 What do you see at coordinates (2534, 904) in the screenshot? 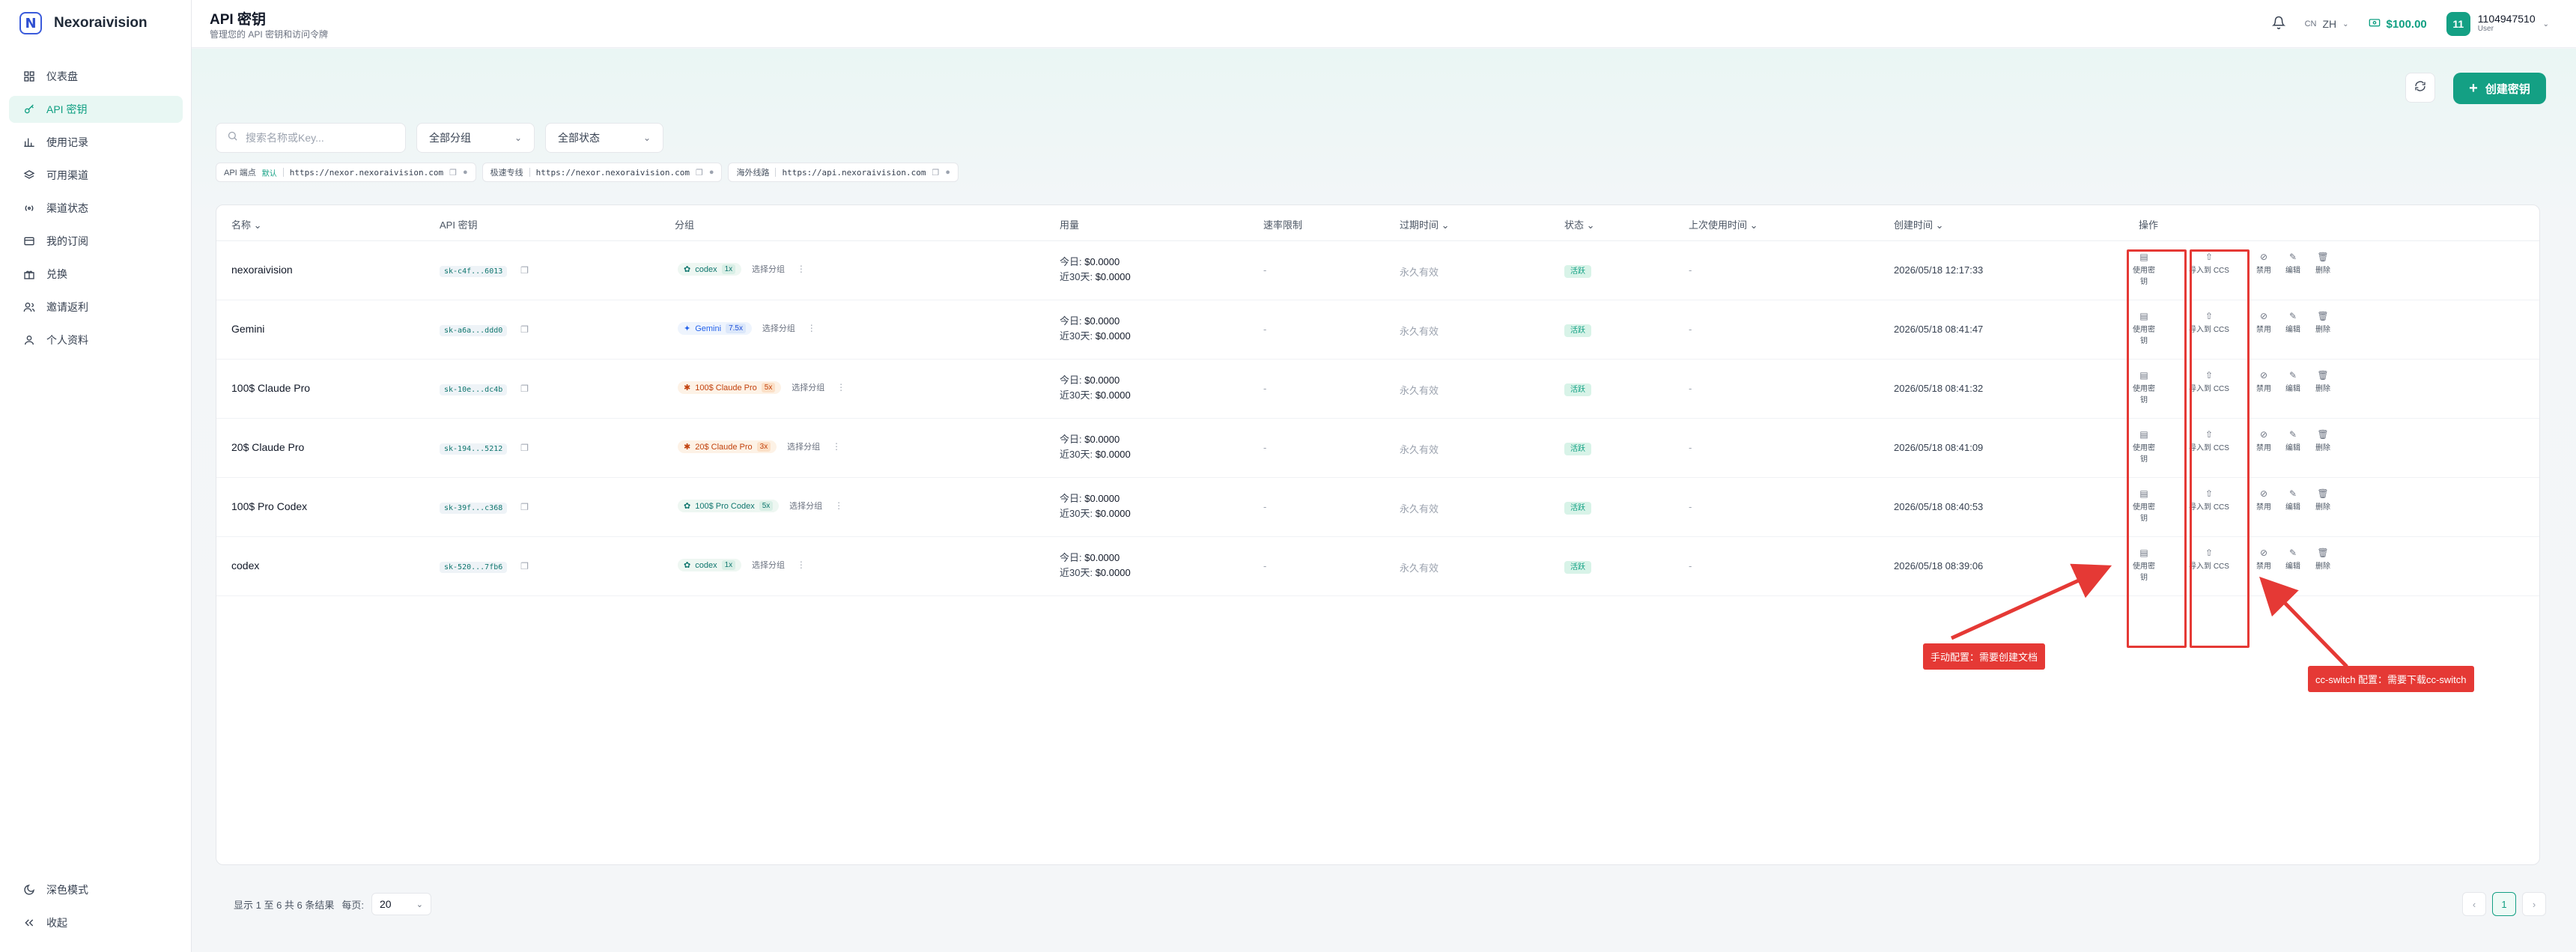
I see `next-page-button: ›` at bounding box center [2534, 904].